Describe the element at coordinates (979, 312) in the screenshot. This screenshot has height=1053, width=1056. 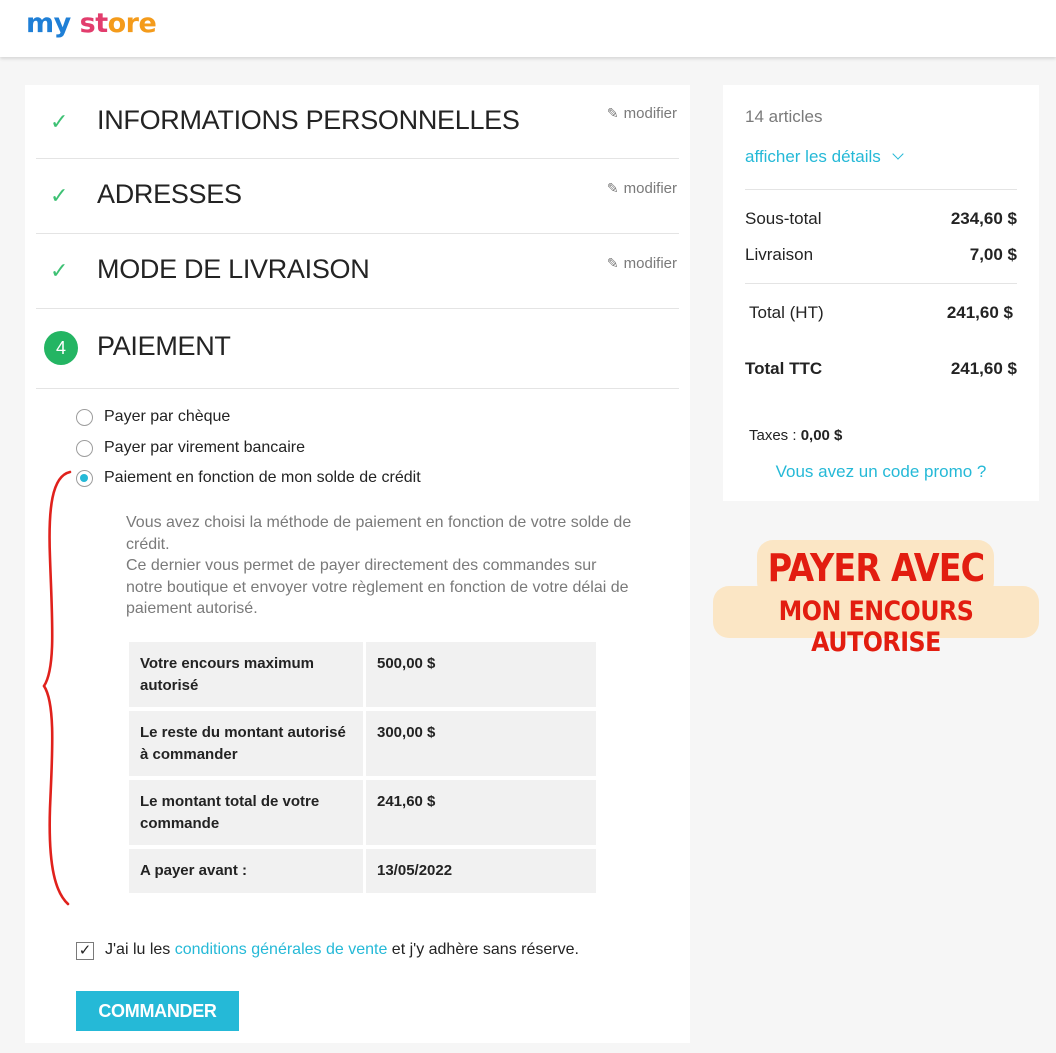
I see `total-ht-value: 241,60 $` at that location.